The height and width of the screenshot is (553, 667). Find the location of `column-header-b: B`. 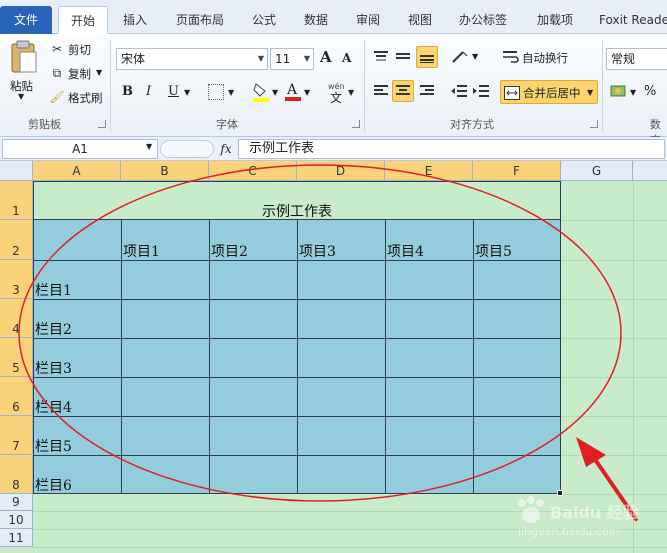

column-header-b: B is located at coordinates (165, 171).